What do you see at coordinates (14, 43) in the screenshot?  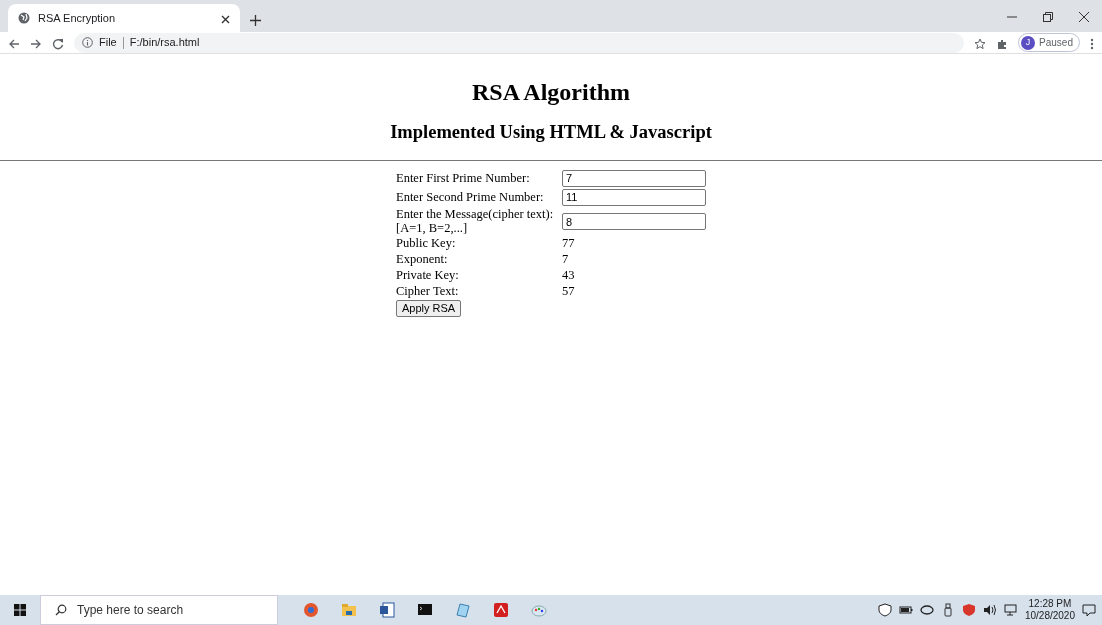 I see `back-arrow-icon` at bounding box center [14, 43].